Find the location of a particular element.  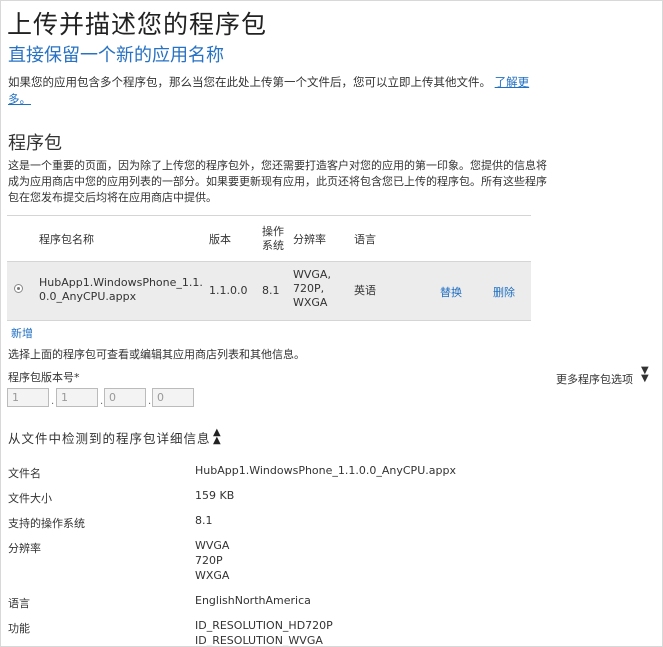

col-resolution: 分辨率 is located at coordinates (309, 239).